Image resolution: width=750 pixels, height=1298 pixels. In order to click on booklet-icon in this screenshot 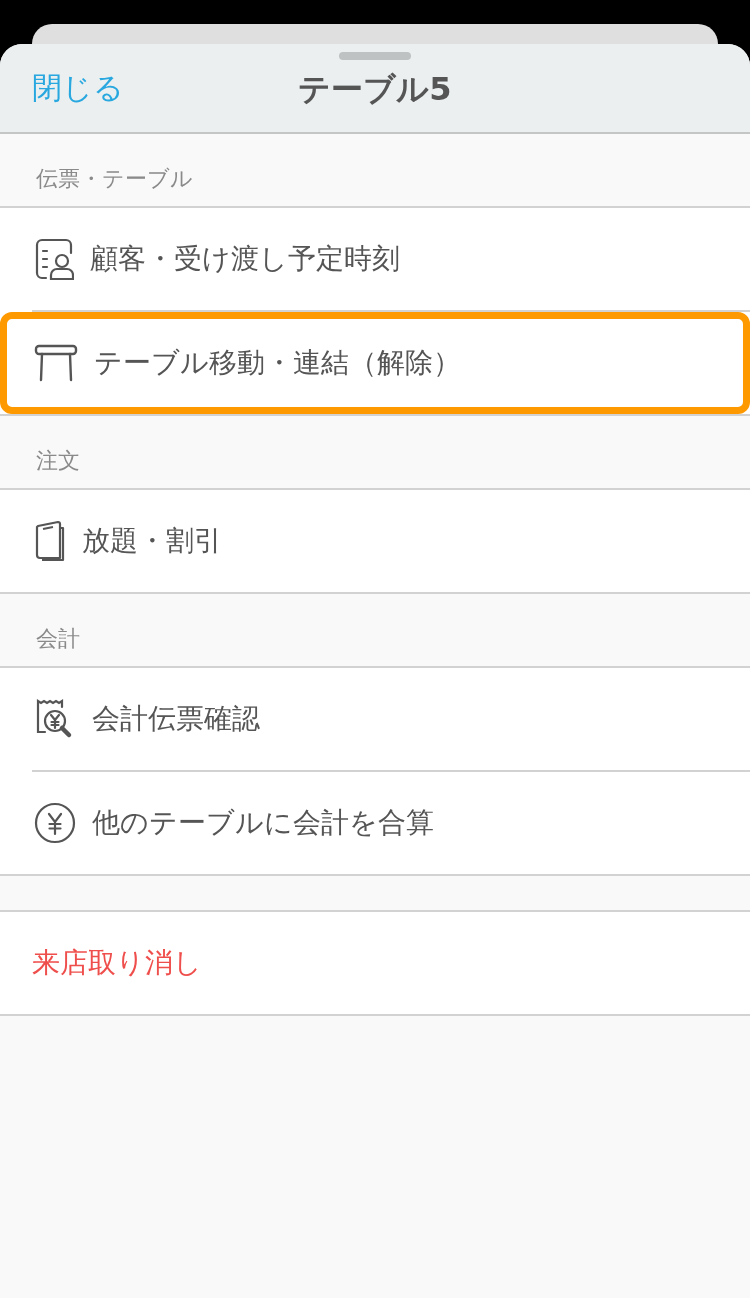, I will do `click(50, 541)`.